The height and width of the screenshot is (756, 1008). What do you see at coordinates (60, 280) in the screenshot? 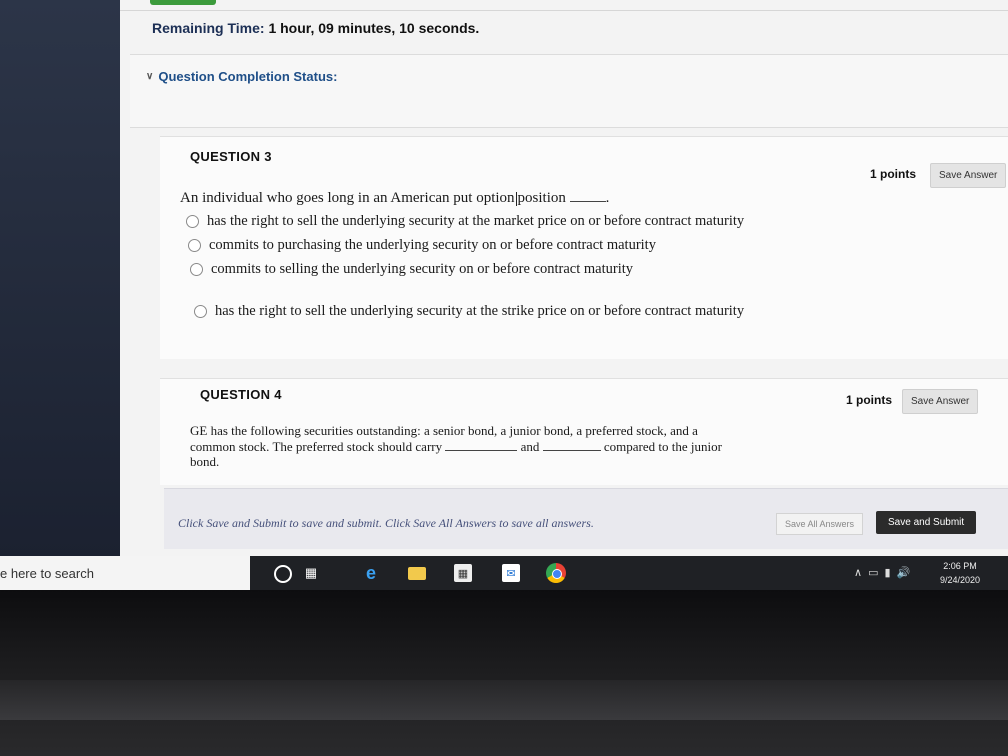
I see `monitor-bezel-left` at bounding box center [60, 280].